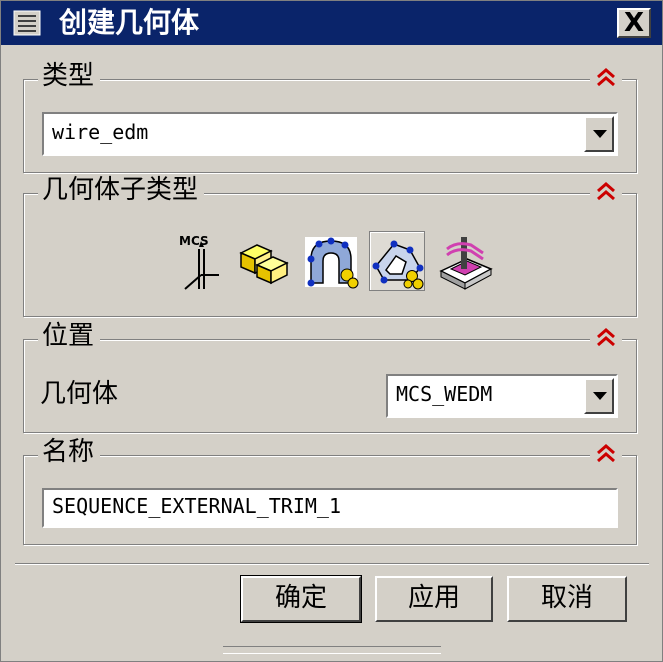 This screenshot has width=663, height=662. What do you see at coordinates (121, 190) in the screenshot?
I see `subtype-group-title: 几何体子类型` at bounding box center [121, 190].